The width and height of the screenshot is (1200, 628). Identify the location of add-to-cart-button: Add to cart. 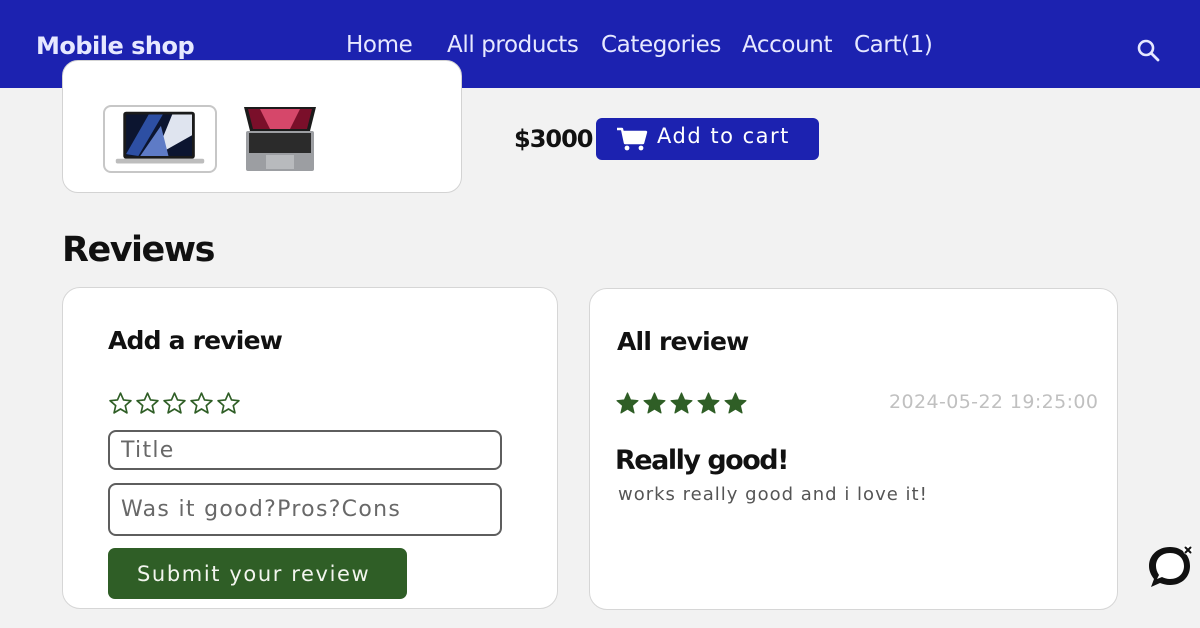
(707, 139).